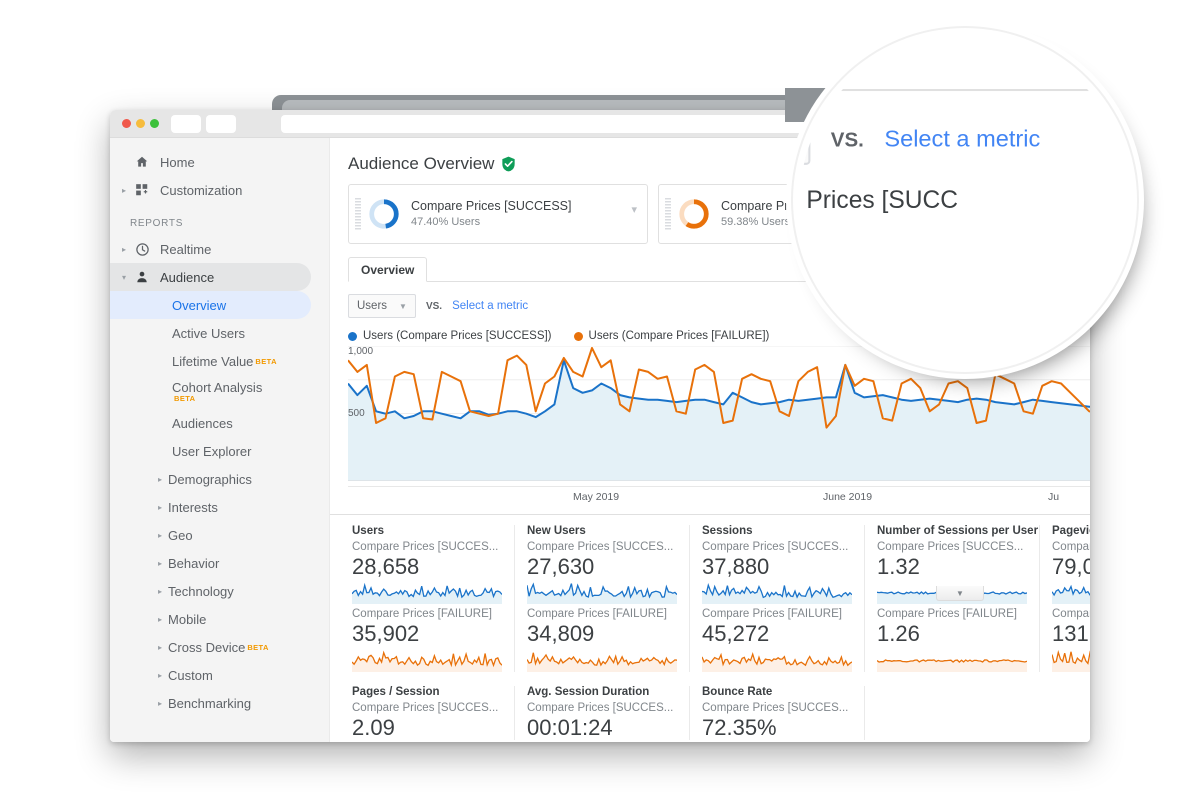 The width and height of the screenshot is (1200, 800). What do you see at coordinates (210, 305) in the screenshot?
I see `sidebar-item-overview: Overview` at bounding box center [210, 305].